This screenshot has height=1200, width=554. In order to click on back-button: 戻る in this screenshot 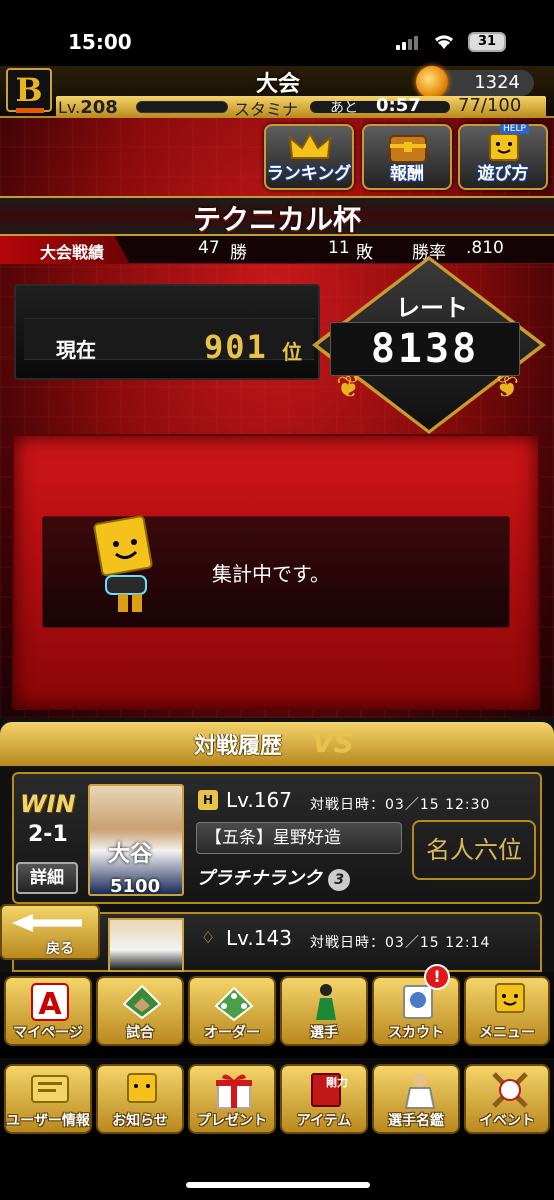, I will do `click(50, 932)`.